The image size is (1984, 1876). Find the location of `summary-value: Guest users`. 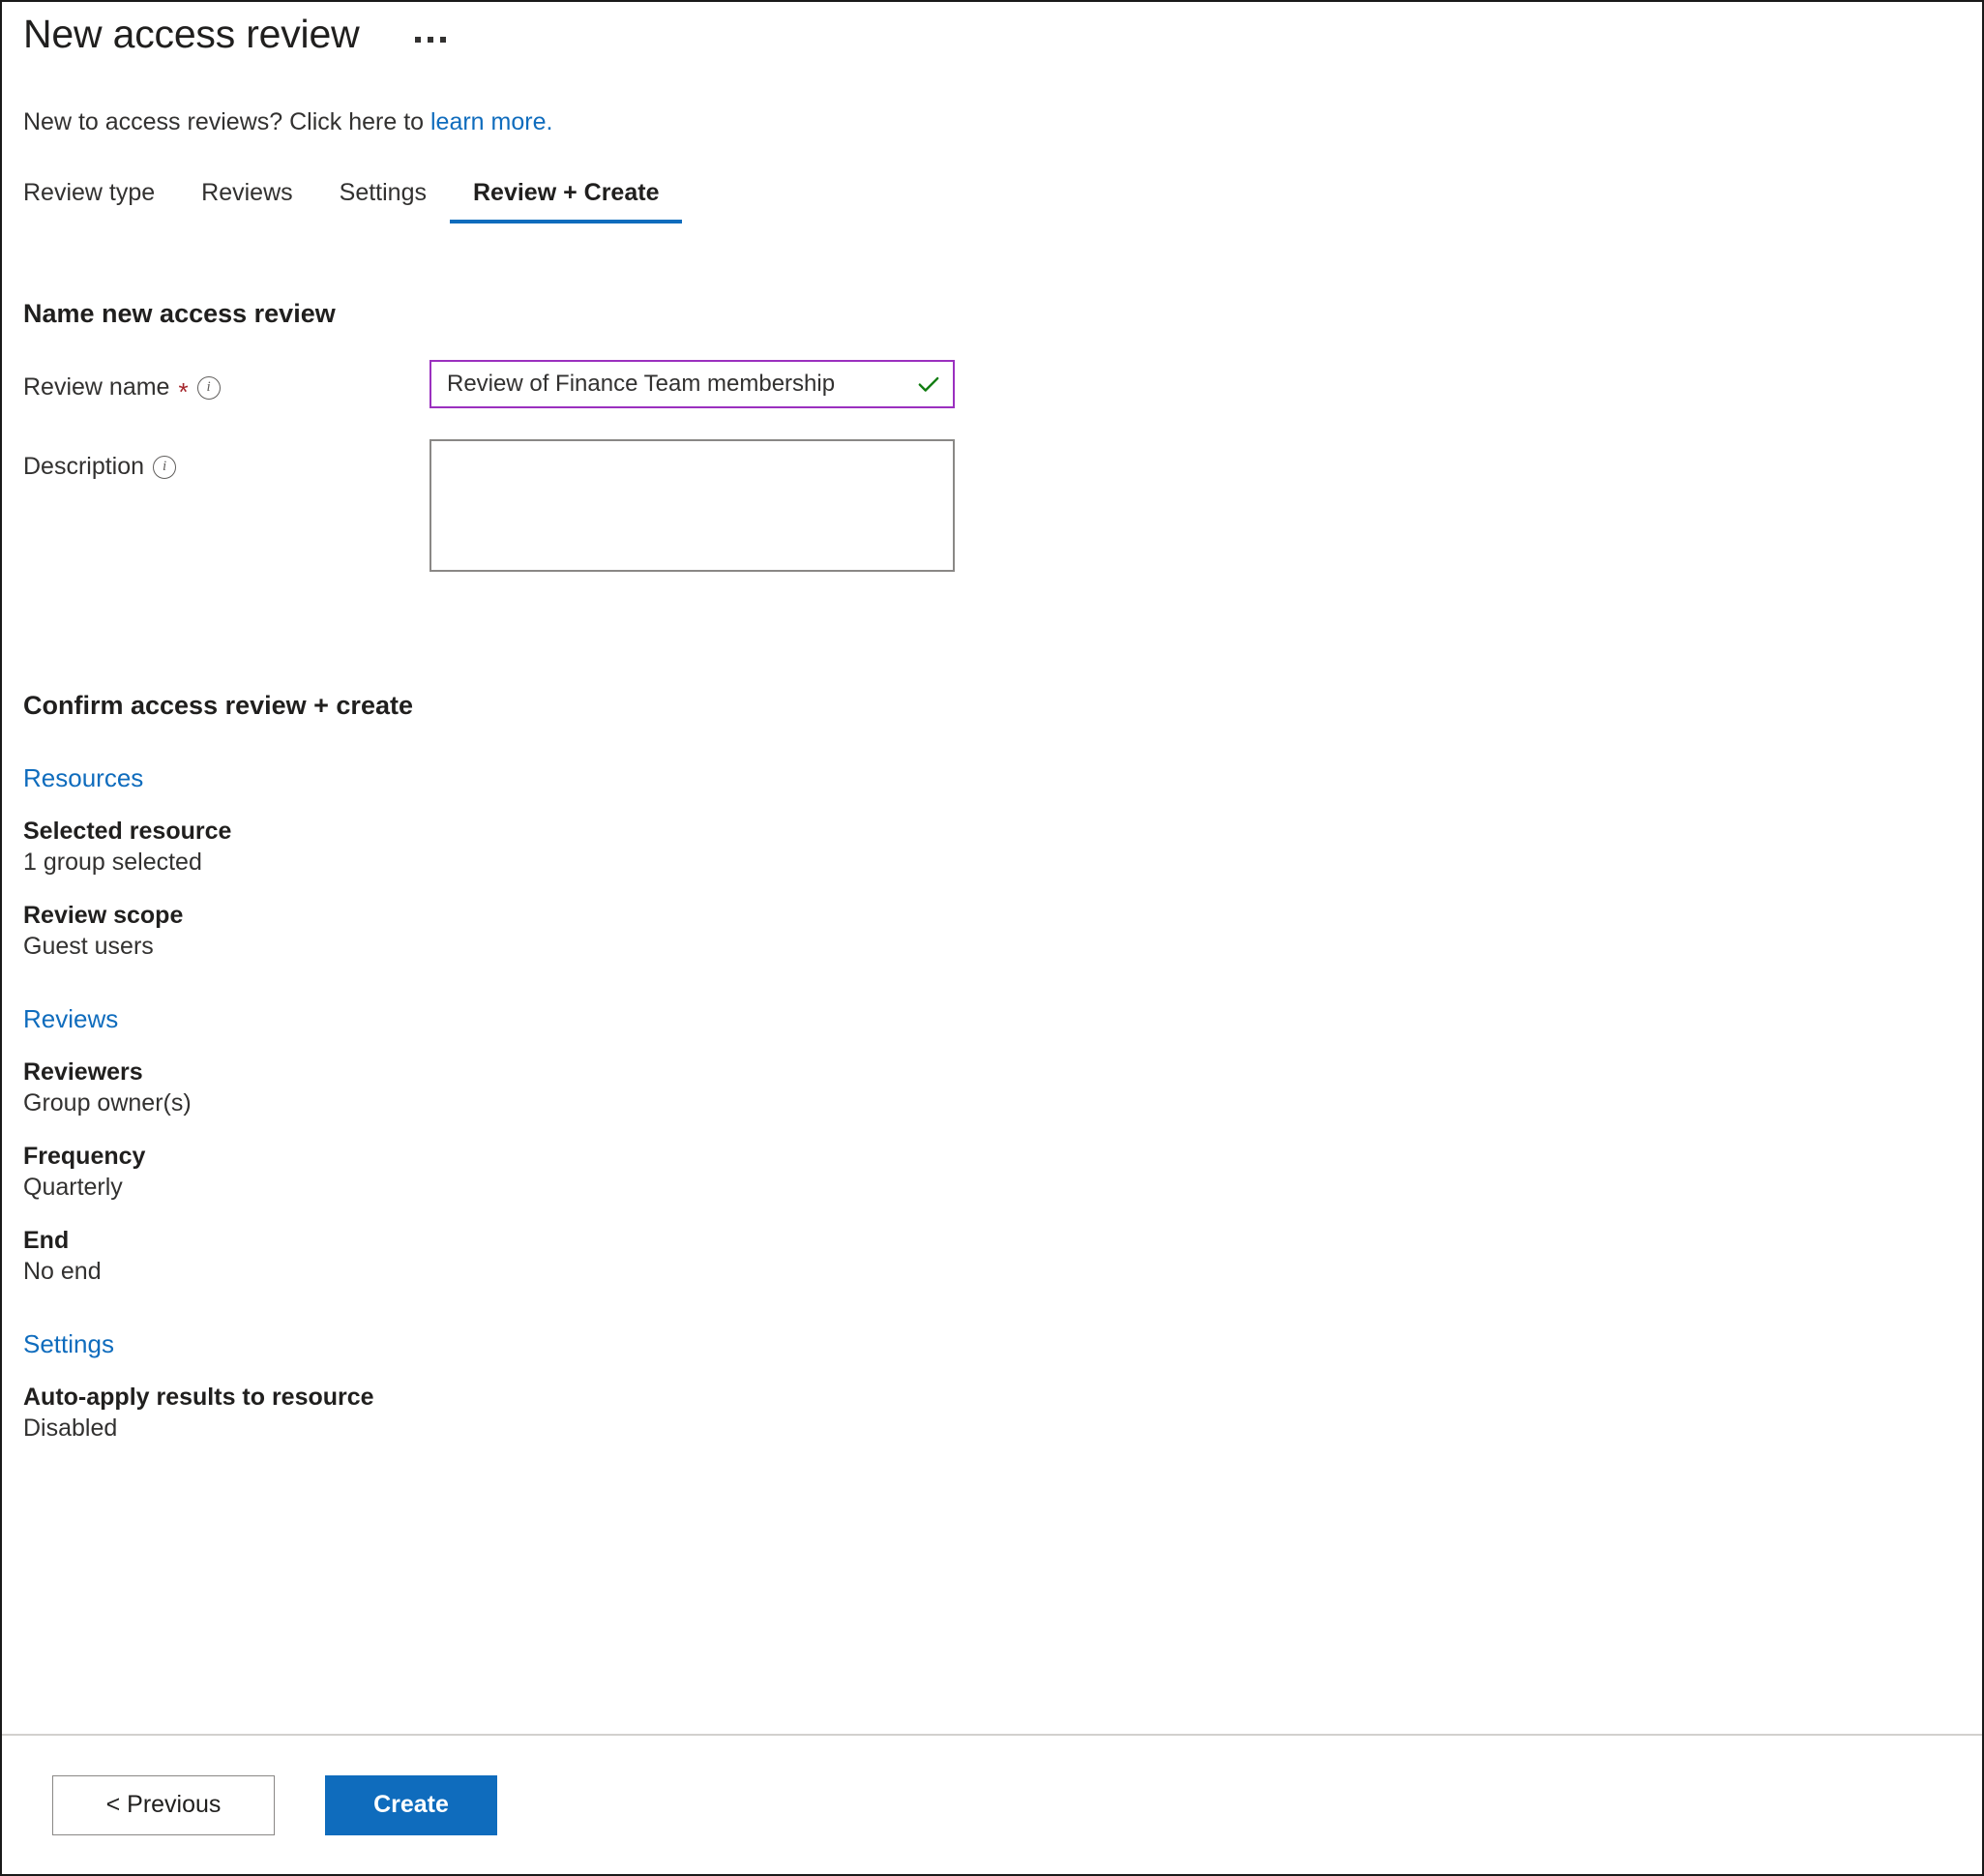

summary-value: Guest users is located at coordinates (88, 947).